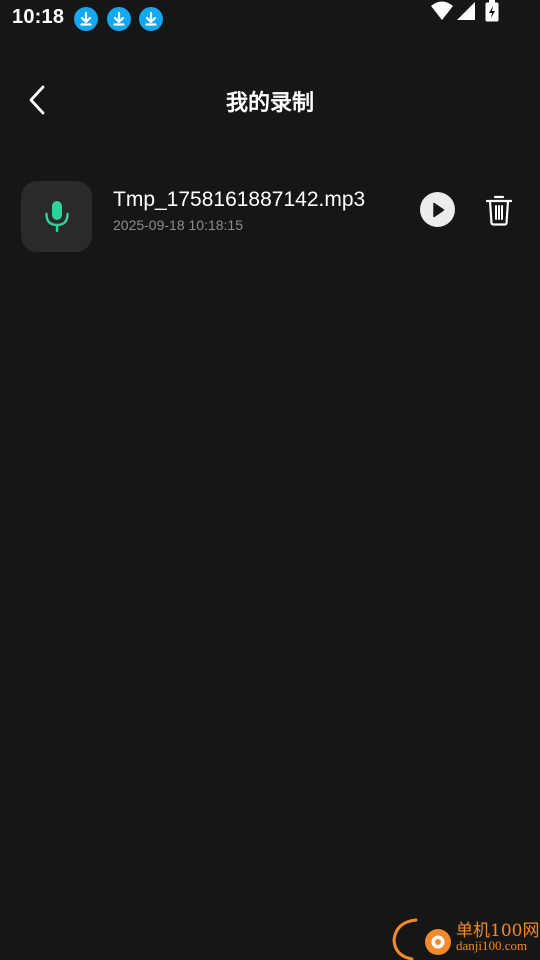  I want to click on play-icon, so click(438, 209).